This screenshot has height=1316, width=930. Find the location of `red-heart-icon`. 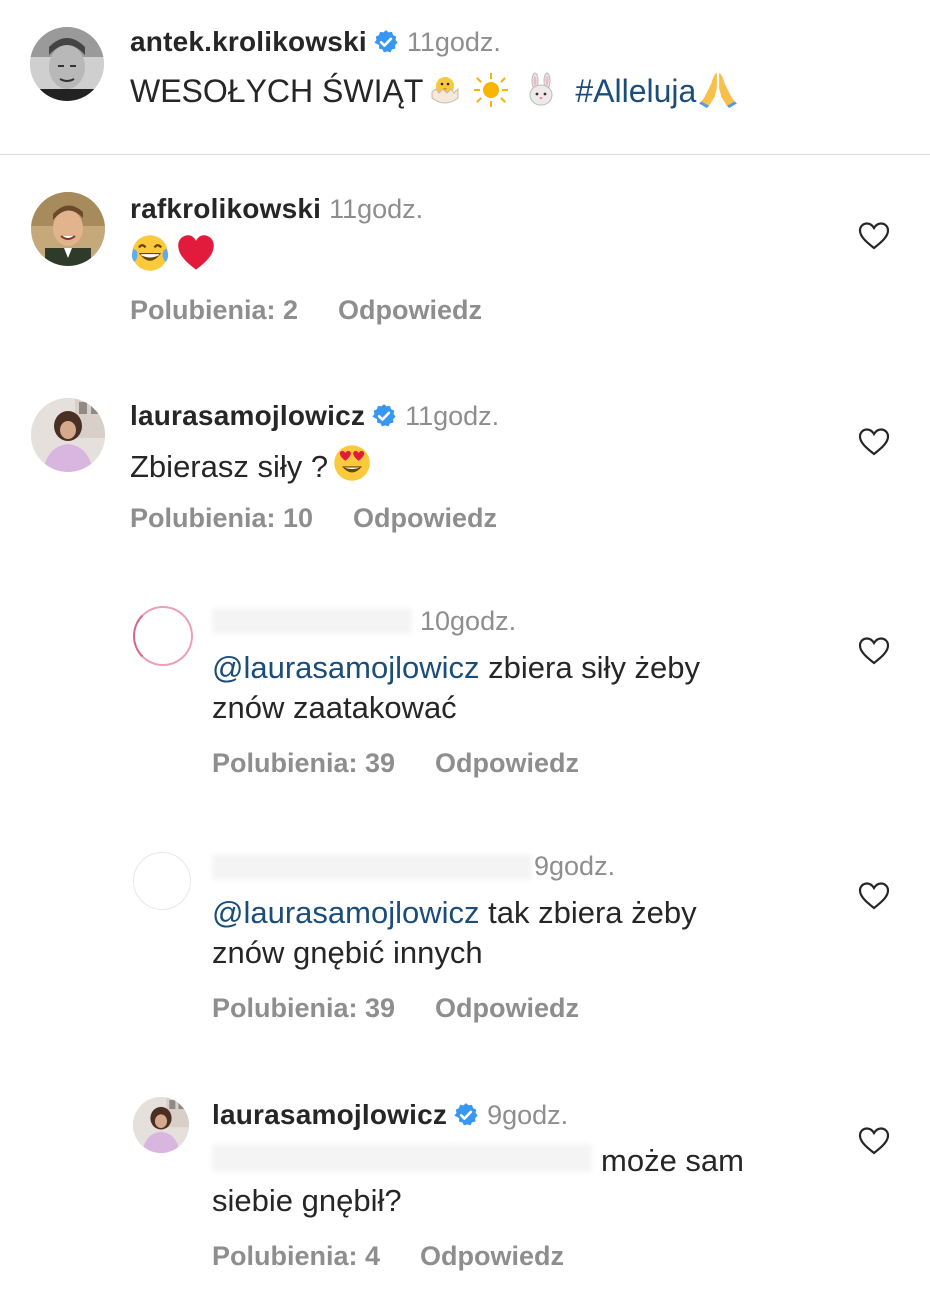

red-heart-icon is located at coordinates (196, 252).